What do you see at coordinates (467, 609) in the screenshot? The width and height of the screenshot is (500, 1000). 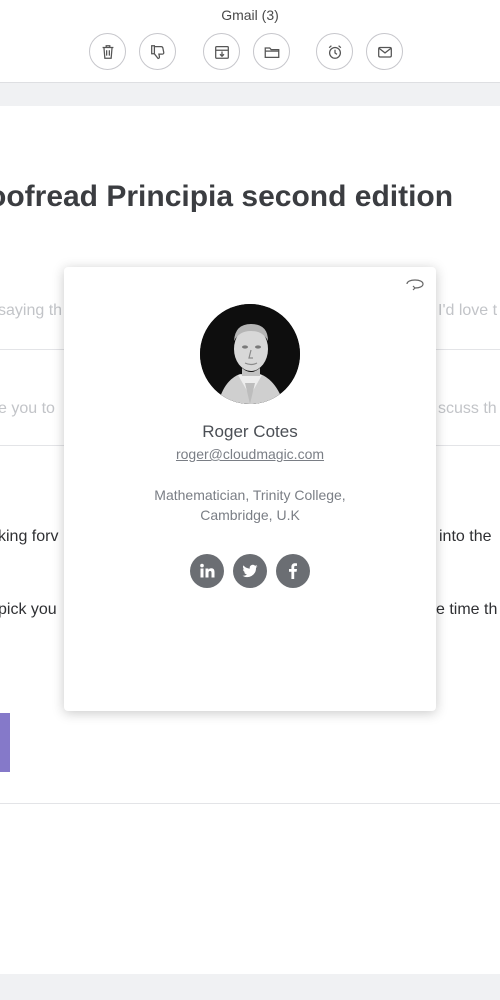 I see `email-body-text: e time th` at bounding box center [467, 609].